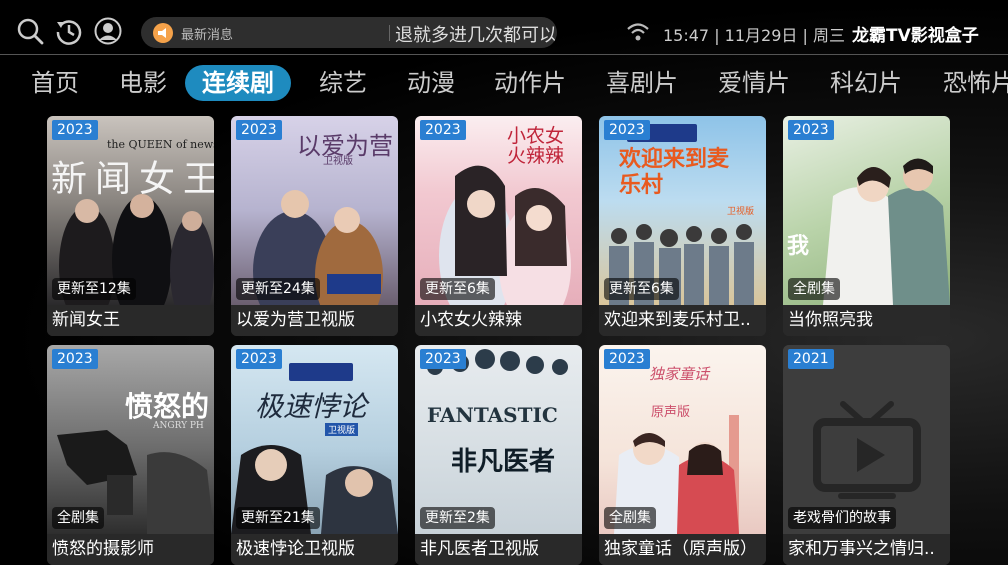 Image resolution: width=1008 pixels, height=565 pixels. What do you see at coordinates (314, 210) in the screenshot?
I see `poster-image: 以爱为营 卫视版` at bounding box center [314, 210].